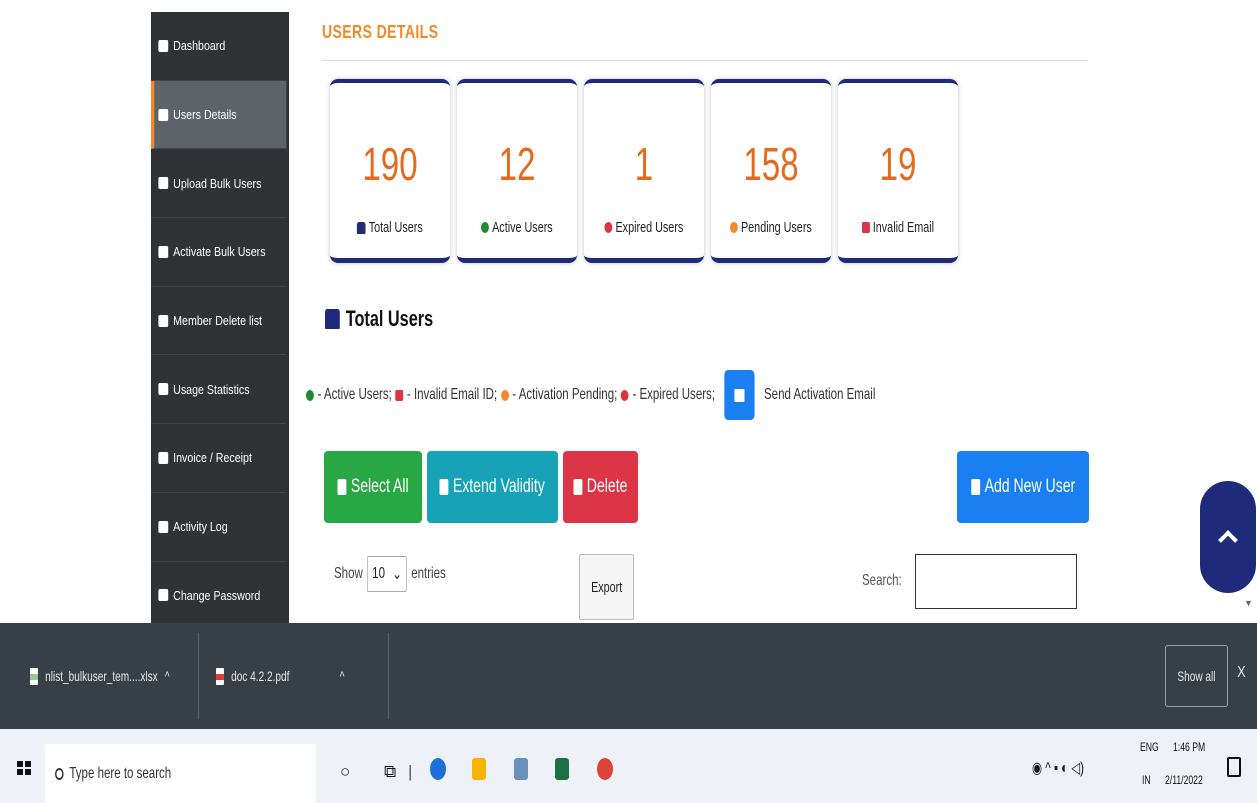  I want to click on download-item: nlist_bulkuser_tem....xlsx ^, so click(127, 676).